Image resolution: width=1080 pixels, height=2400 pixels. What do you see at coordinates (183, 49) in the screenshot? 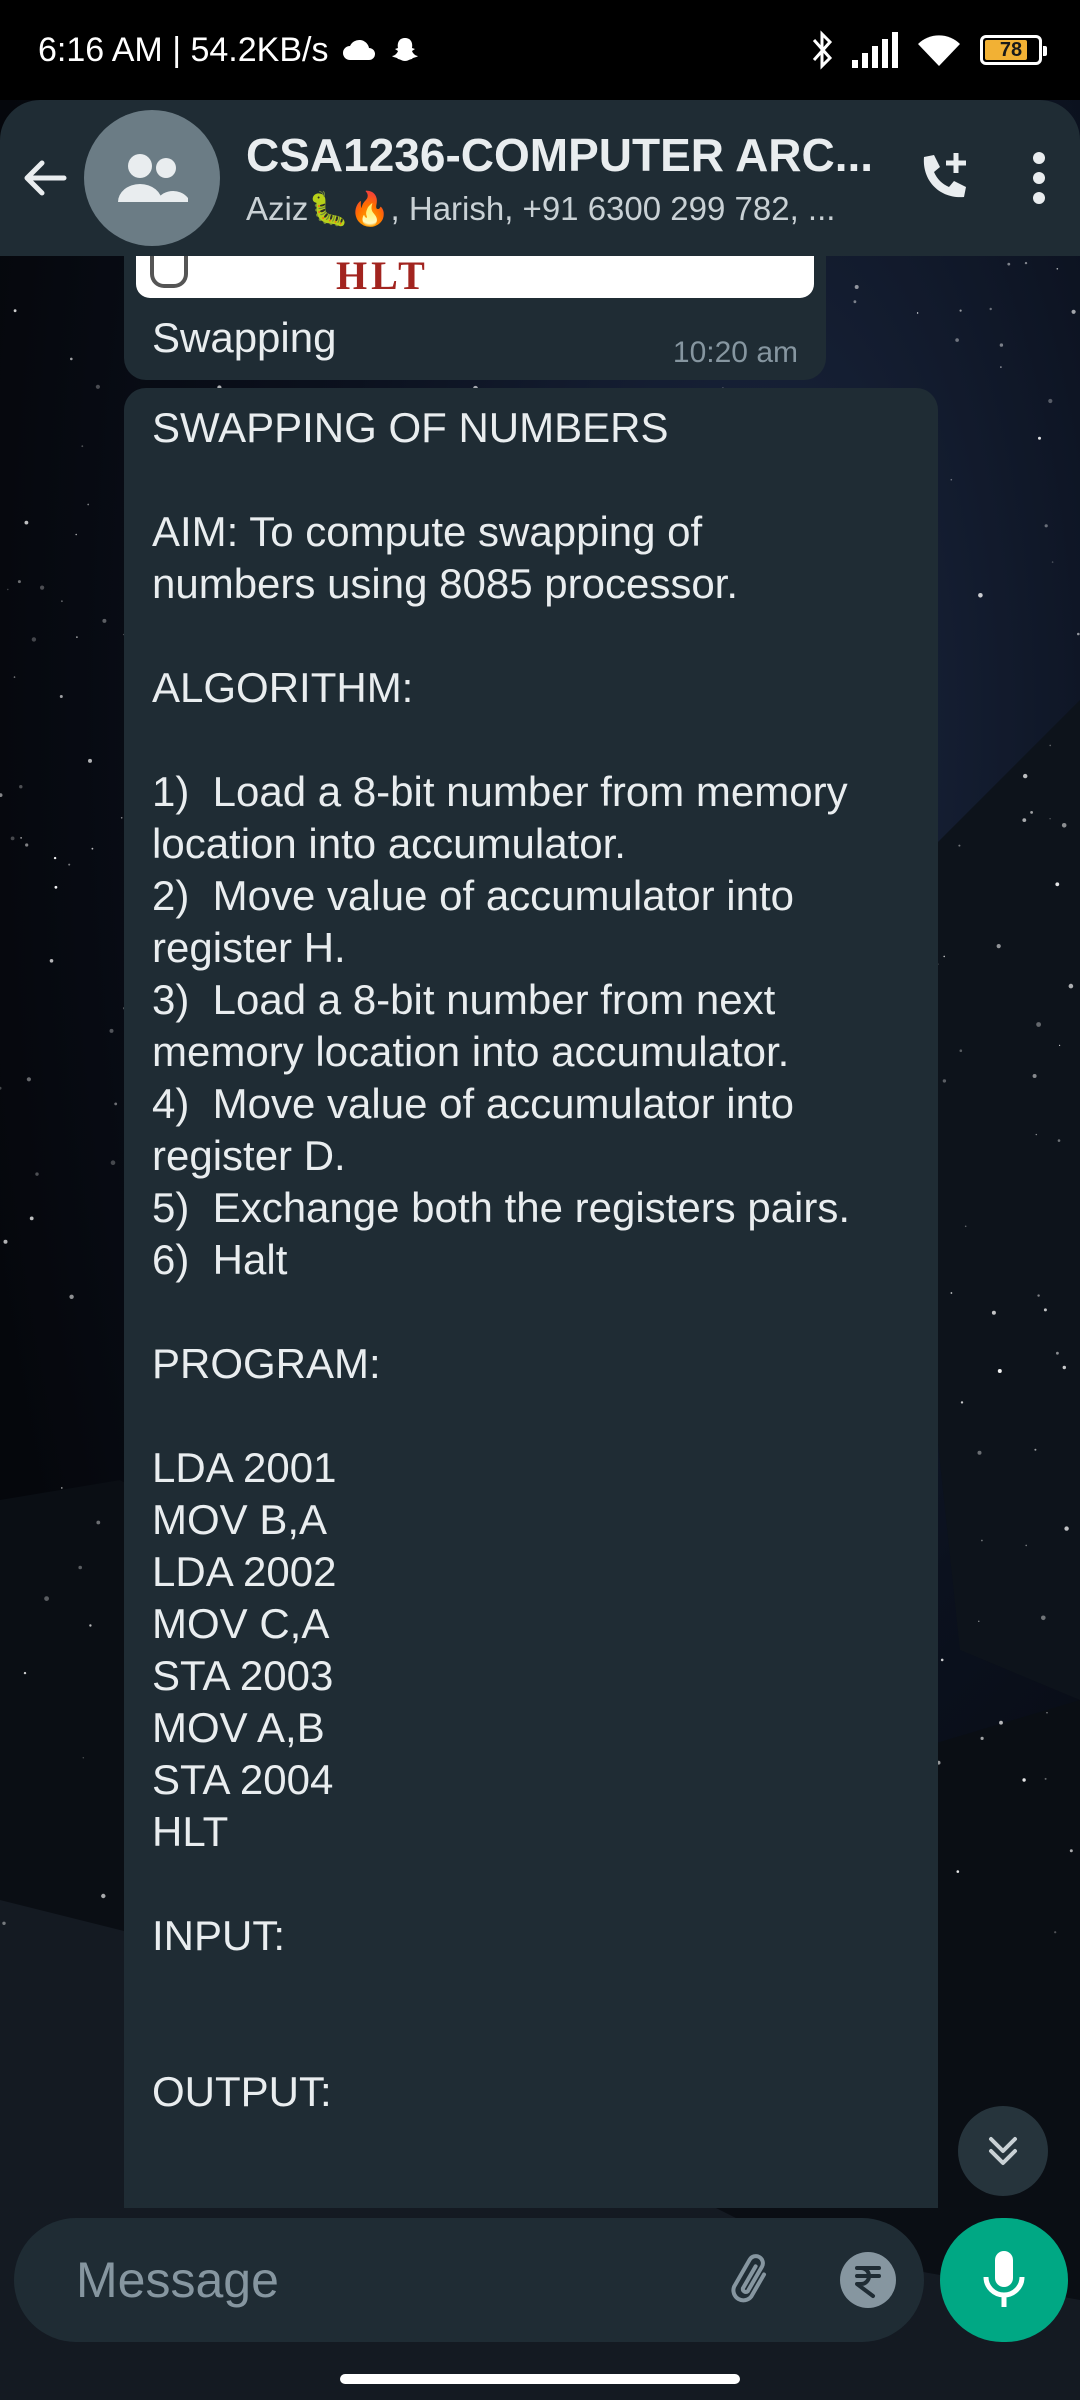
I see `status-time-speed: 6:16 AM | 54.2KB/s` at bounding box center [183, 49].